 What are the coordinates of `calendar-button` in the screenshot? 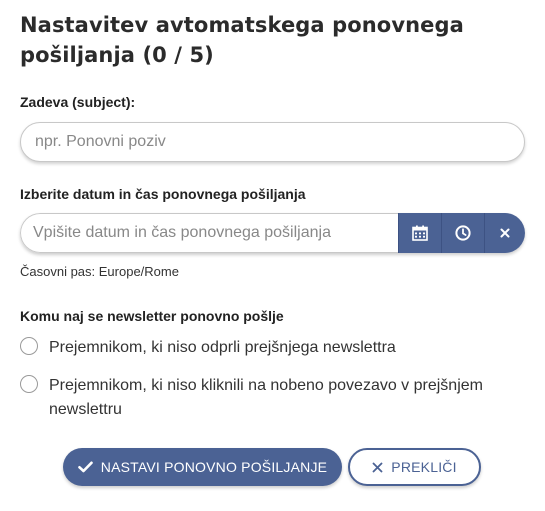 It's located at (419, 233).